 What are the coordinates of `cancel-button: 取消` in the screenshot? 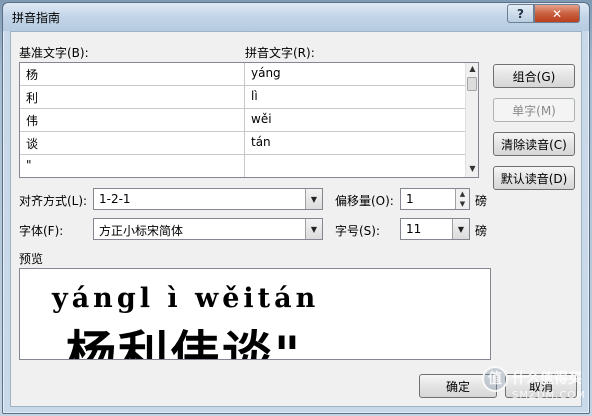 It's located at (541, 386).